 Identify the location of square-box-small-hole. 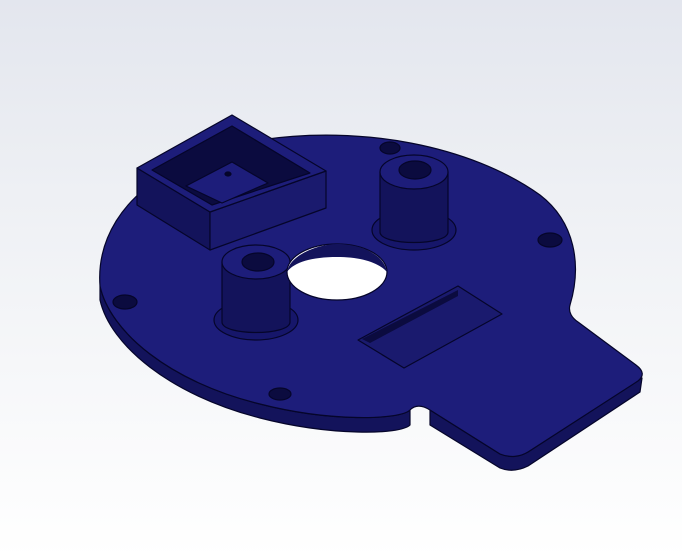
(228, 174).